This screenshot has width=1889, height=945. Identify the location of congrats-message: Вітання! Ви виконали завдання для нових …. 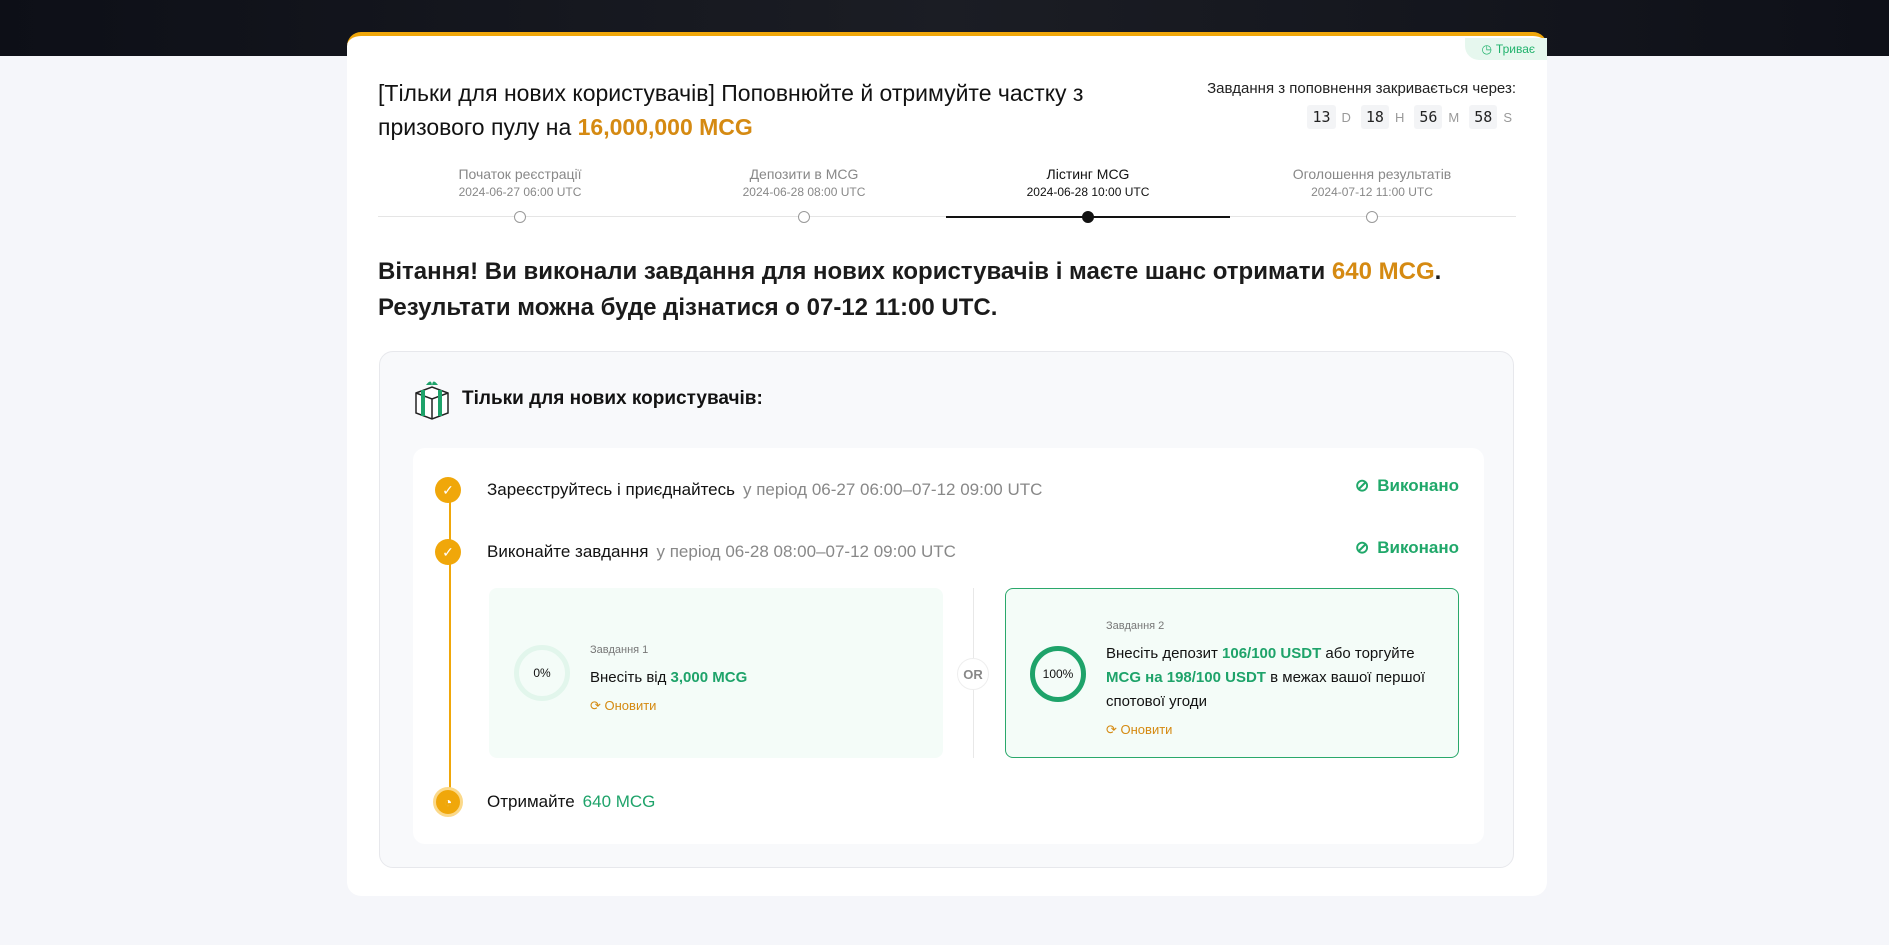
(910, 289).